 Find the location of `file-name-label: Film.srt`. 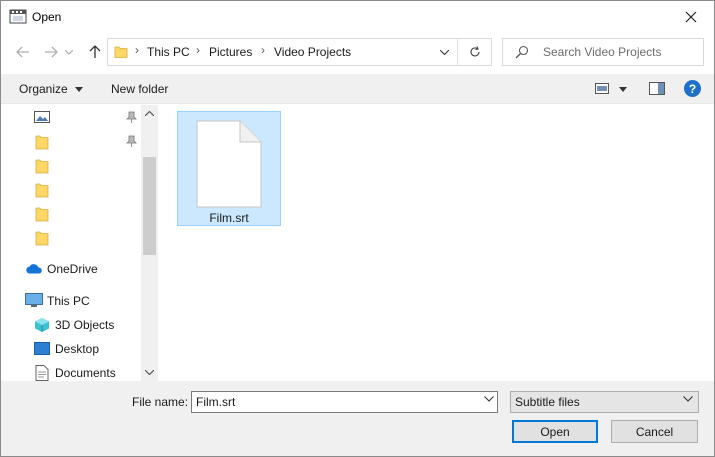

file-name-label: Film.srt is located at coordinates (229, 218).